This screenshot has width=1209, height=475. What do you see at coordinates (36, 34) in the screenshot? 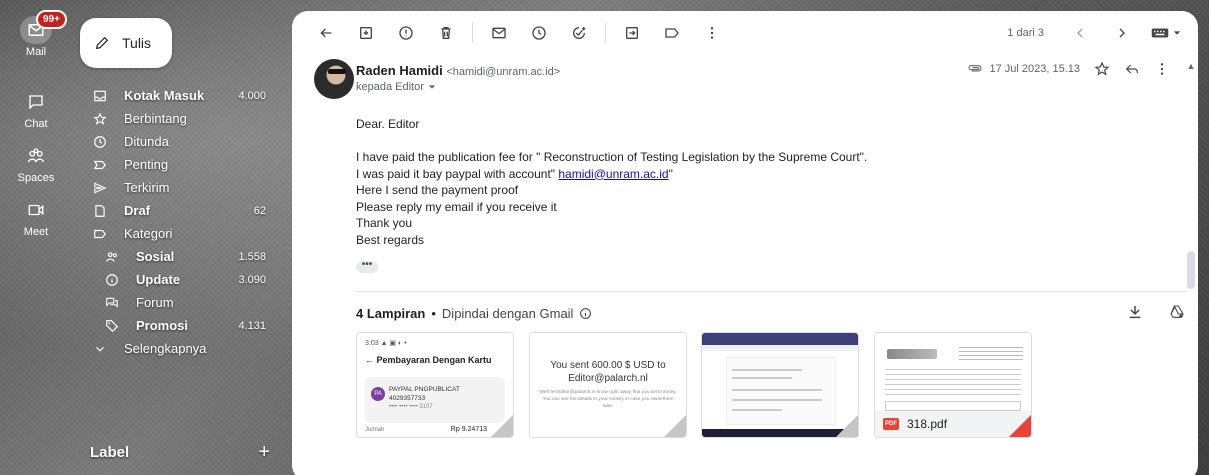
I see `rail-mail: 99+ Mail` at bounding box center [36, 34].